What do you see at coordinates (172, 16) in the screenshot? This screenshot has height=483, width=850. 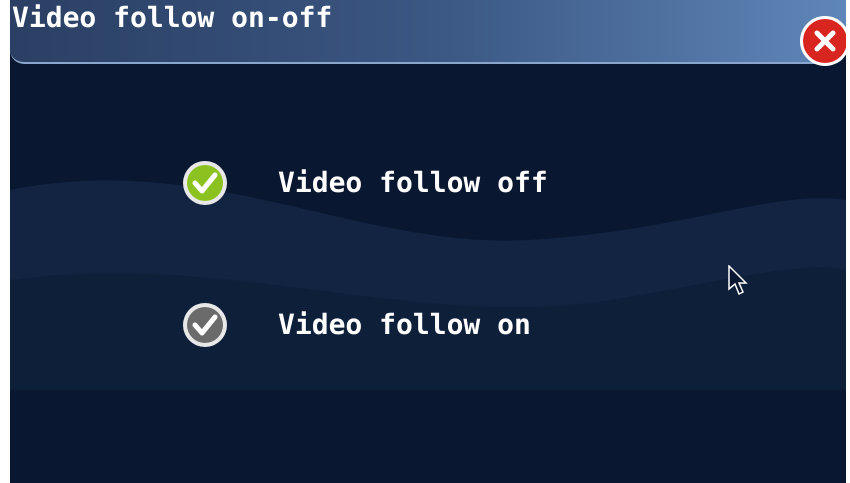 I see `window-title: Video follow on-off` at bounding box center [172, 16].